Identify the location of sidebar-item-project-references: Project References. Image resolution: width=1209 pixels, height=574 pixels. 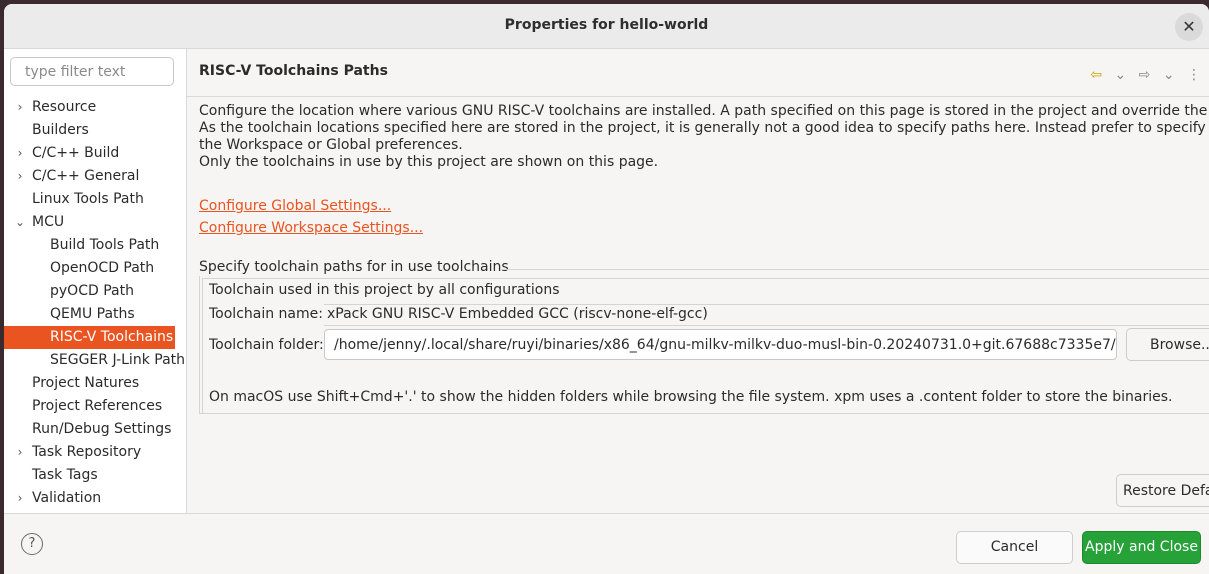
(95, 406).